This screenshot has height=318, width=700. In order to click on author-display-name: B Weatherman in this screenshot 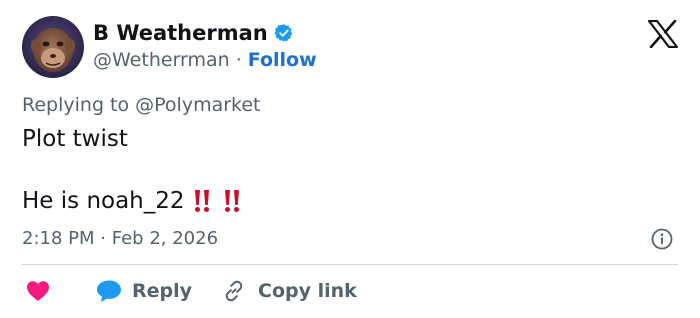, I will do `click(180, 33)`.